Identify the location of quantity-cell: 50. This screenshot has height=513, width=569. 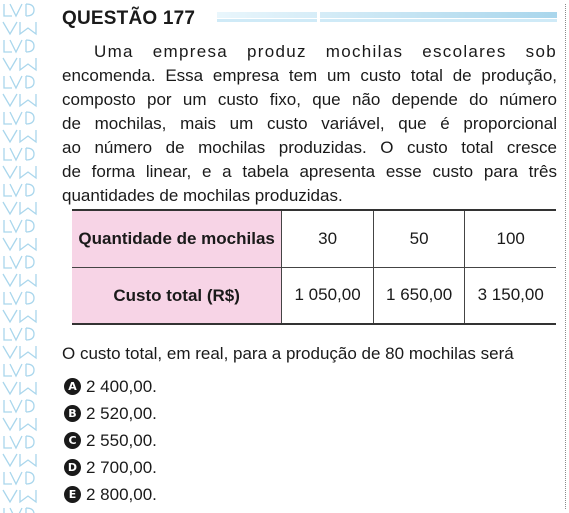
(419, 238).